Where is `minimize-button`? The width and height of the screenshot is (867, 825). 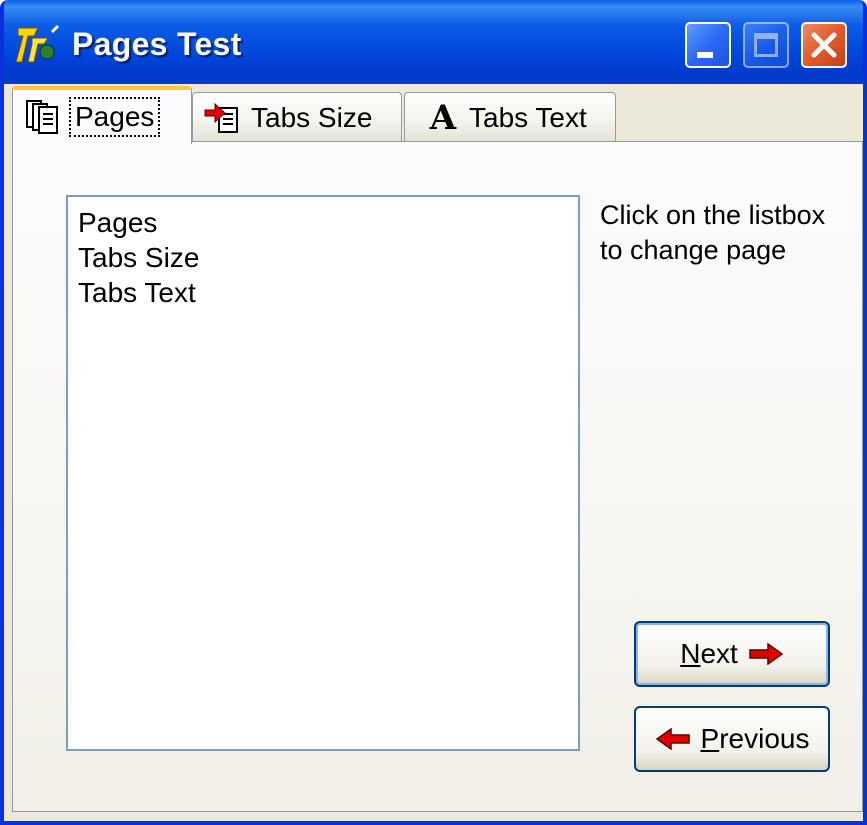
minimize-button is located at coordinates (708, 45).